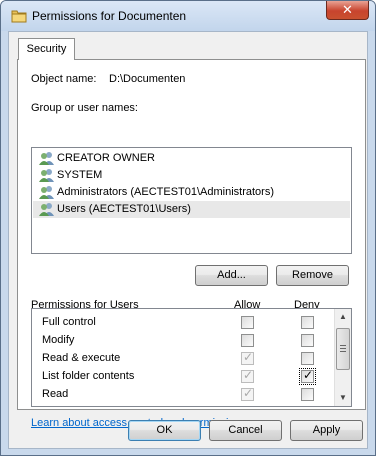 This screenshot has width=376, height=456. What do you see at coordinates (188, 16) in the screenshot?
I see `title-bar: Permissions for Documenten ✕` at bounding box center [188, 16].